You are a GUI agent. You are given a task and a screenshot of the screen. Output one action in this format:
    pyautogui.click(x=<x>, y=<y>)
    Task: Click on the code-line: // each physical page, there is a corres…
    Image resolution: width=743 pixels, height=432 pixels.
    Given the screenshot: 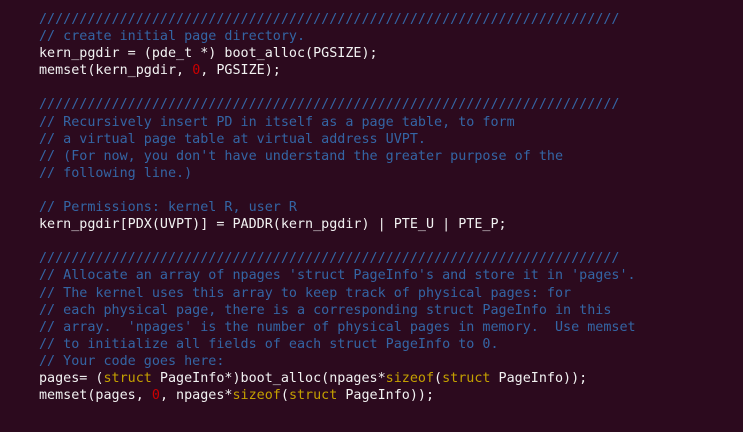 What is the action you would take?
    pyautogui.click(x=391, y=310)
    